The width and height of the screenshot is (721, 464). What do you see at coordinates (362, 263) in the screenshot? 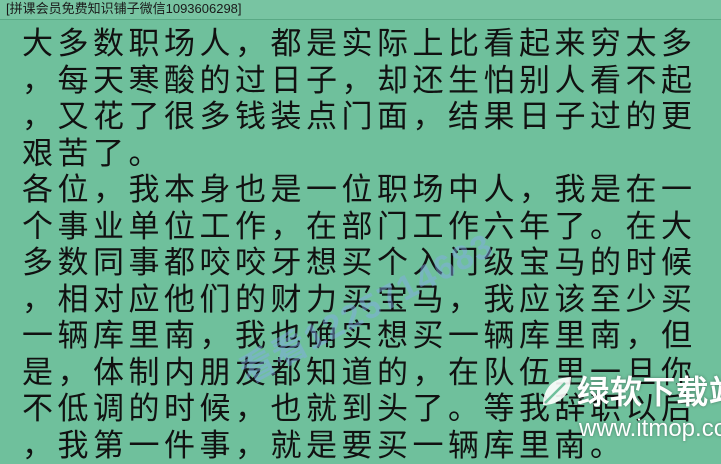
I see `body-line: 多数同事都咬咬牙想买个入门级宝马的时候` at bounding box center [362, 263].